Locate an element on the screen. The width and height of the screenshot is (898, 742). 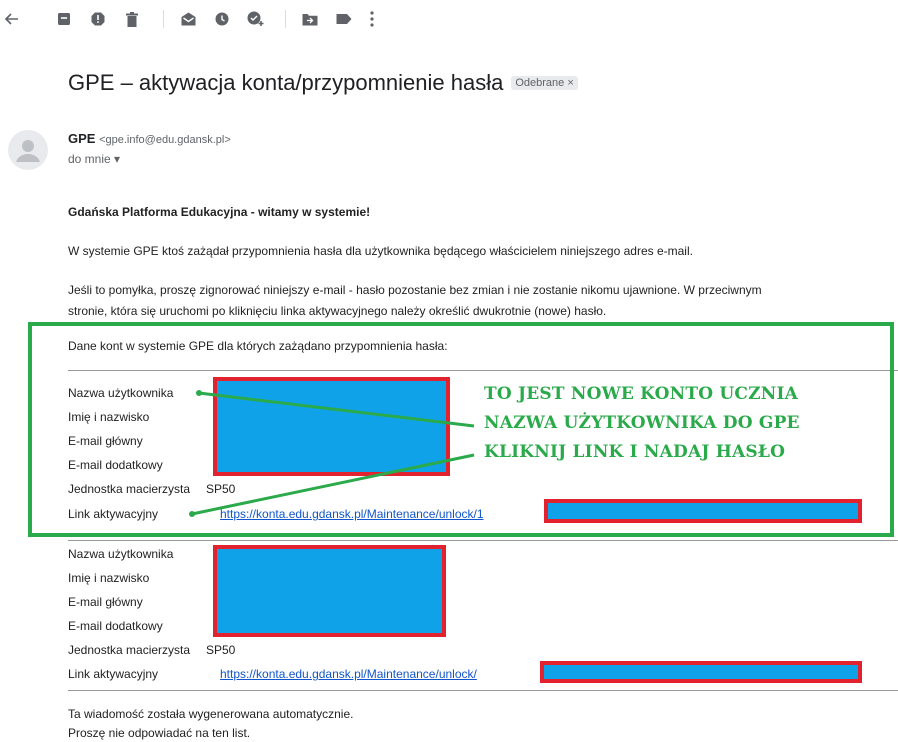
annotation-line-3: KLIKNIJ LINK I NADAJ HASŁO is located at coordinates (635, 452).